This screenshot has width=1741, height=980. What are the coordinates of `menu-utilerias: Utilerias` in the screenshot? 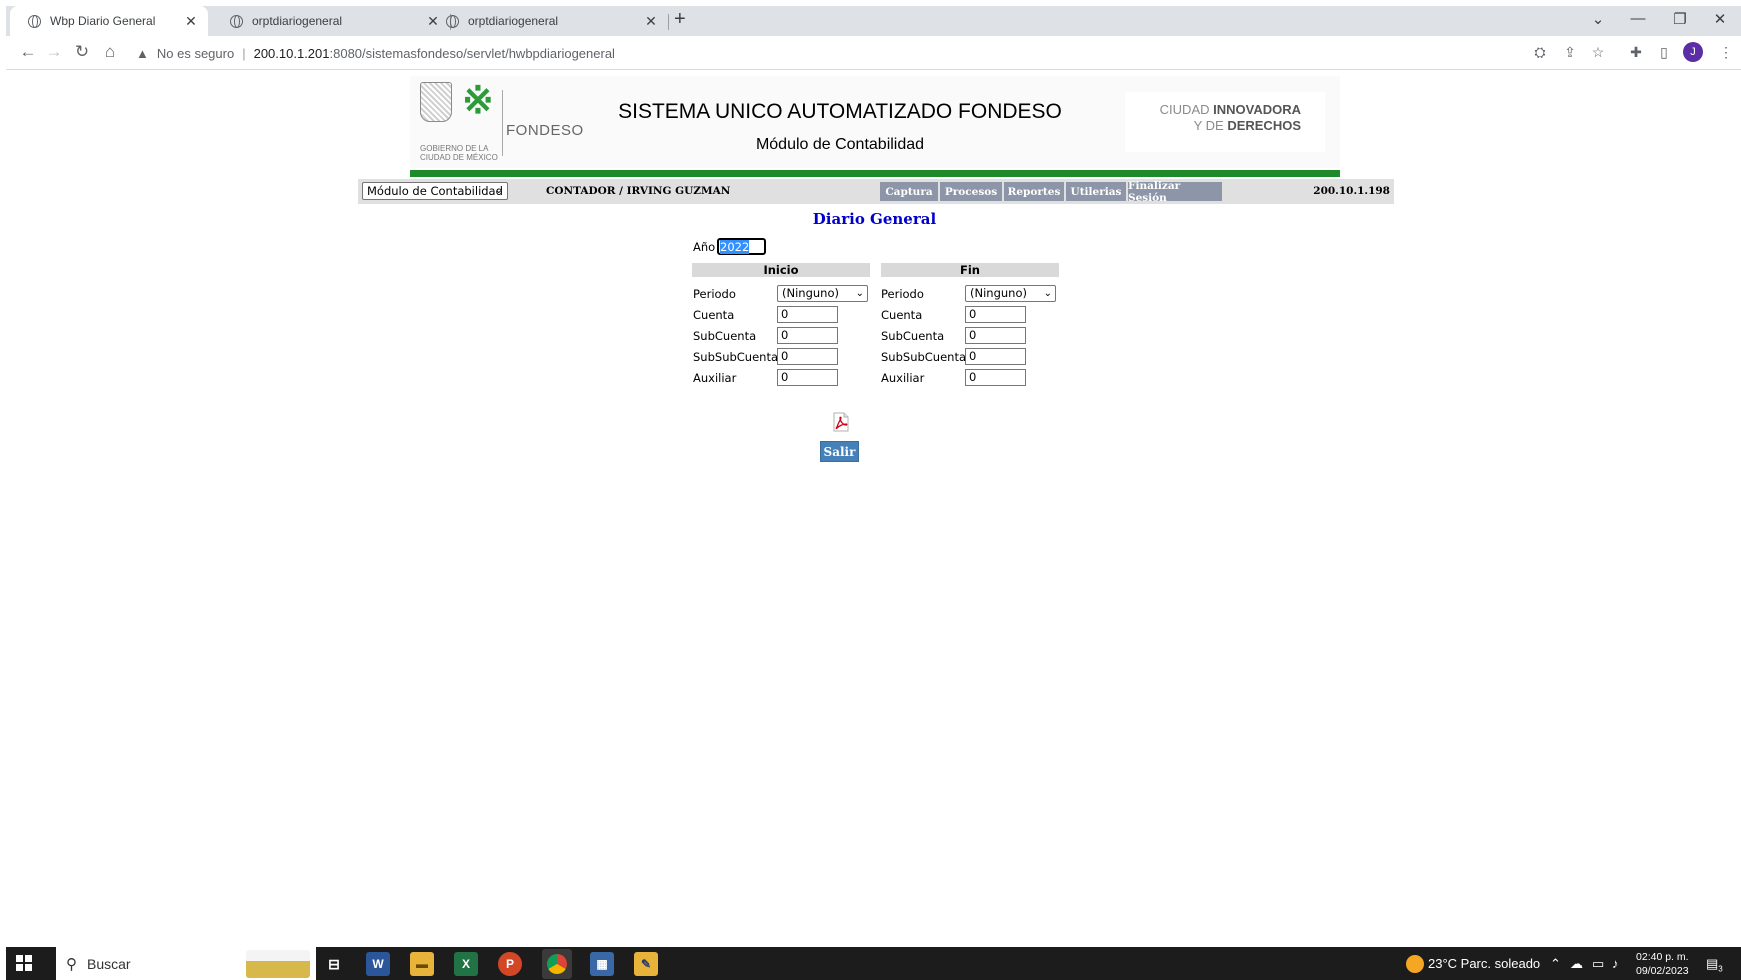 It's located at (1096, 191).